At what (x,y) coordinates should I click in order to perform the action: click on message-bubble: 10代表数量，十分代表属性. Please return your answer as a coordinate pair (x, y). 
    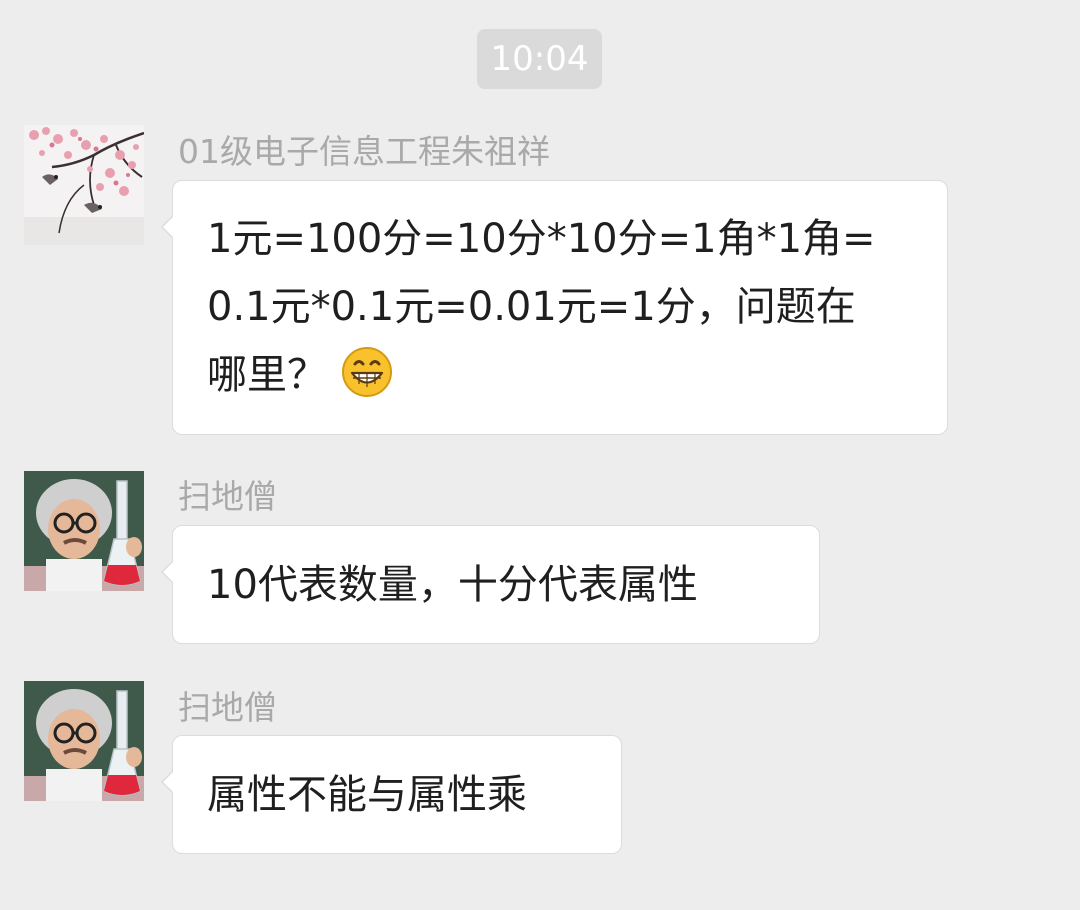
    Looking at the image, I should click on (490, 584).